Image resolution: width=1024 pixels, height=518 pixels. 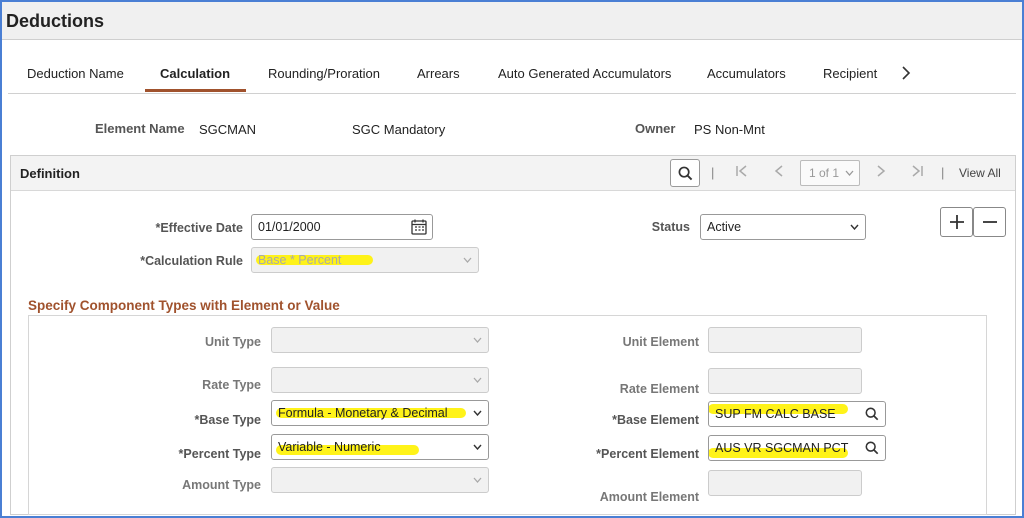 What do you see at coordinates (785, 483) in the screenshot?
I see `amount-element-field` at bounding box center [785, 483].